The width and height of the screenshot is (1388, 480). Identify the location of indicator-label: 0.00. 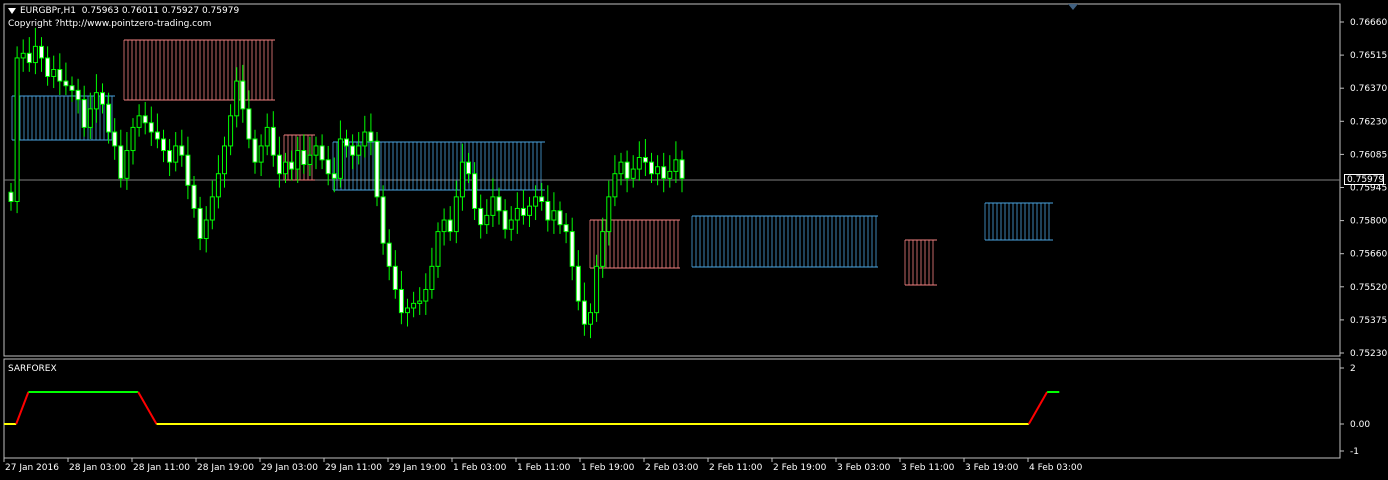
(1360, 425).